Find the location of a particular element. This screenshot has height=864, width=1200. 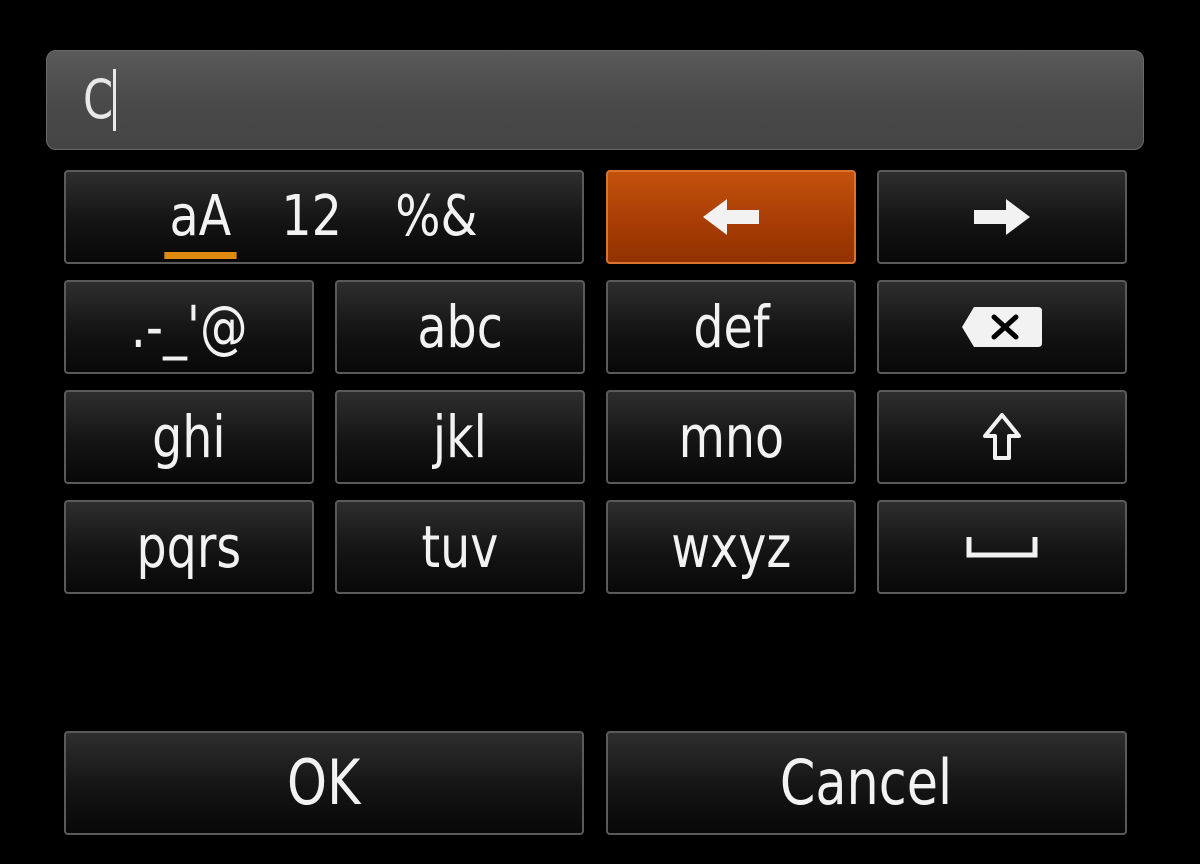

input-mode-selector: aA 12 %& is located at coordinates (324, 217).